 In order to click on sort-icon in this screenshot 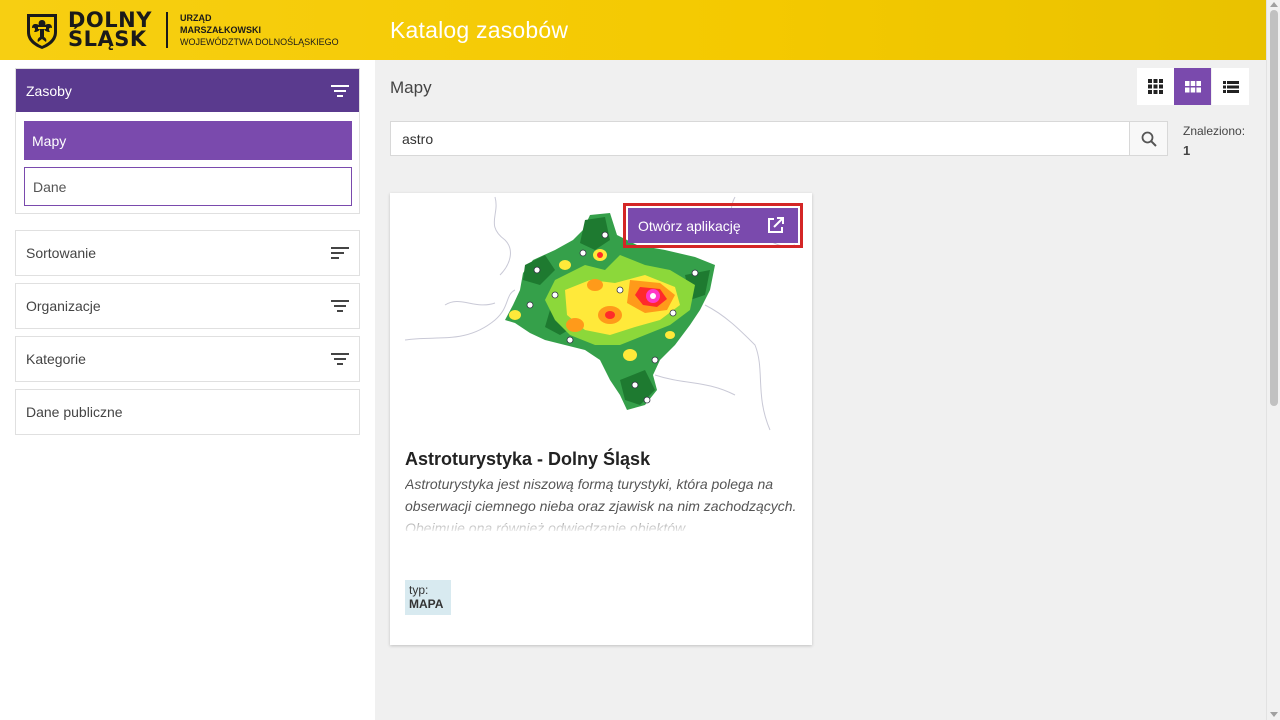, I will do `click(340, 253)`.